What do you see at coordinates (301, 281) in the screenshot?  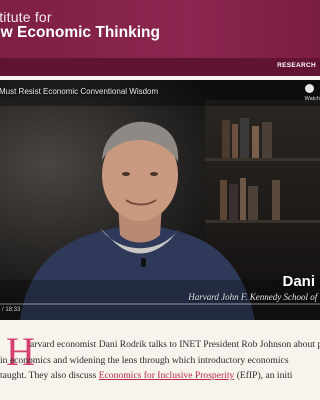 I see `speaker-name: Dani R` at bounding box center [301, 281].